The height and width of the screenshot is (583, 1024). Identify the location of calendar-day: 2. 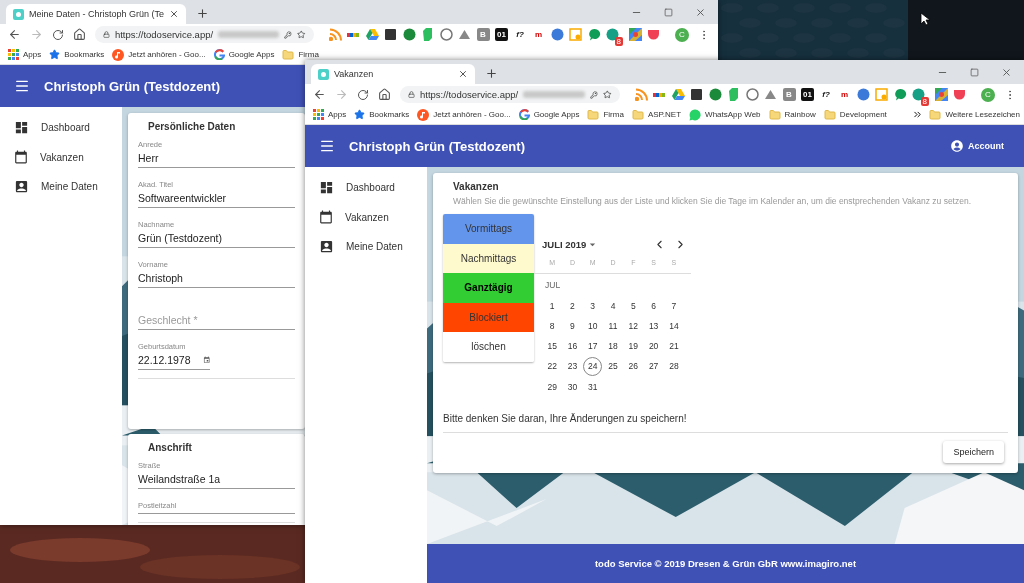
(572, 305).